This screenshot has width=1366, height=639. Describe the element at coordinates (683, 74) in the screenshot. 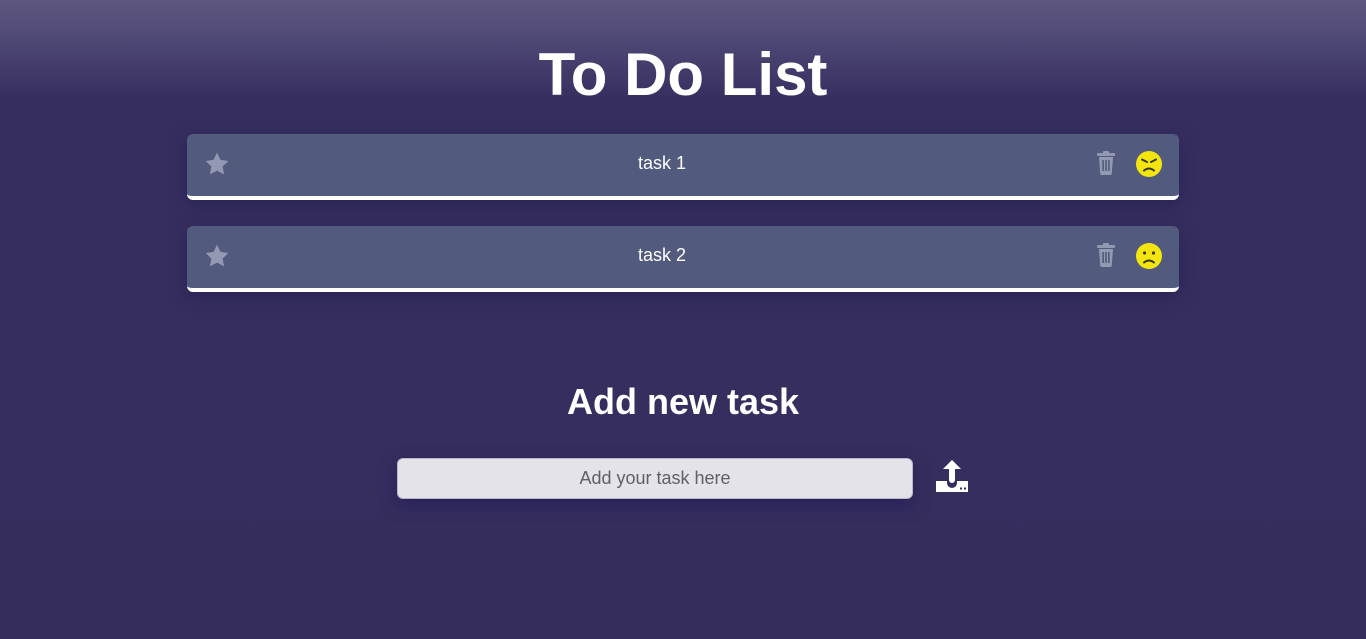

I see `page-title: To Do List` at that location.